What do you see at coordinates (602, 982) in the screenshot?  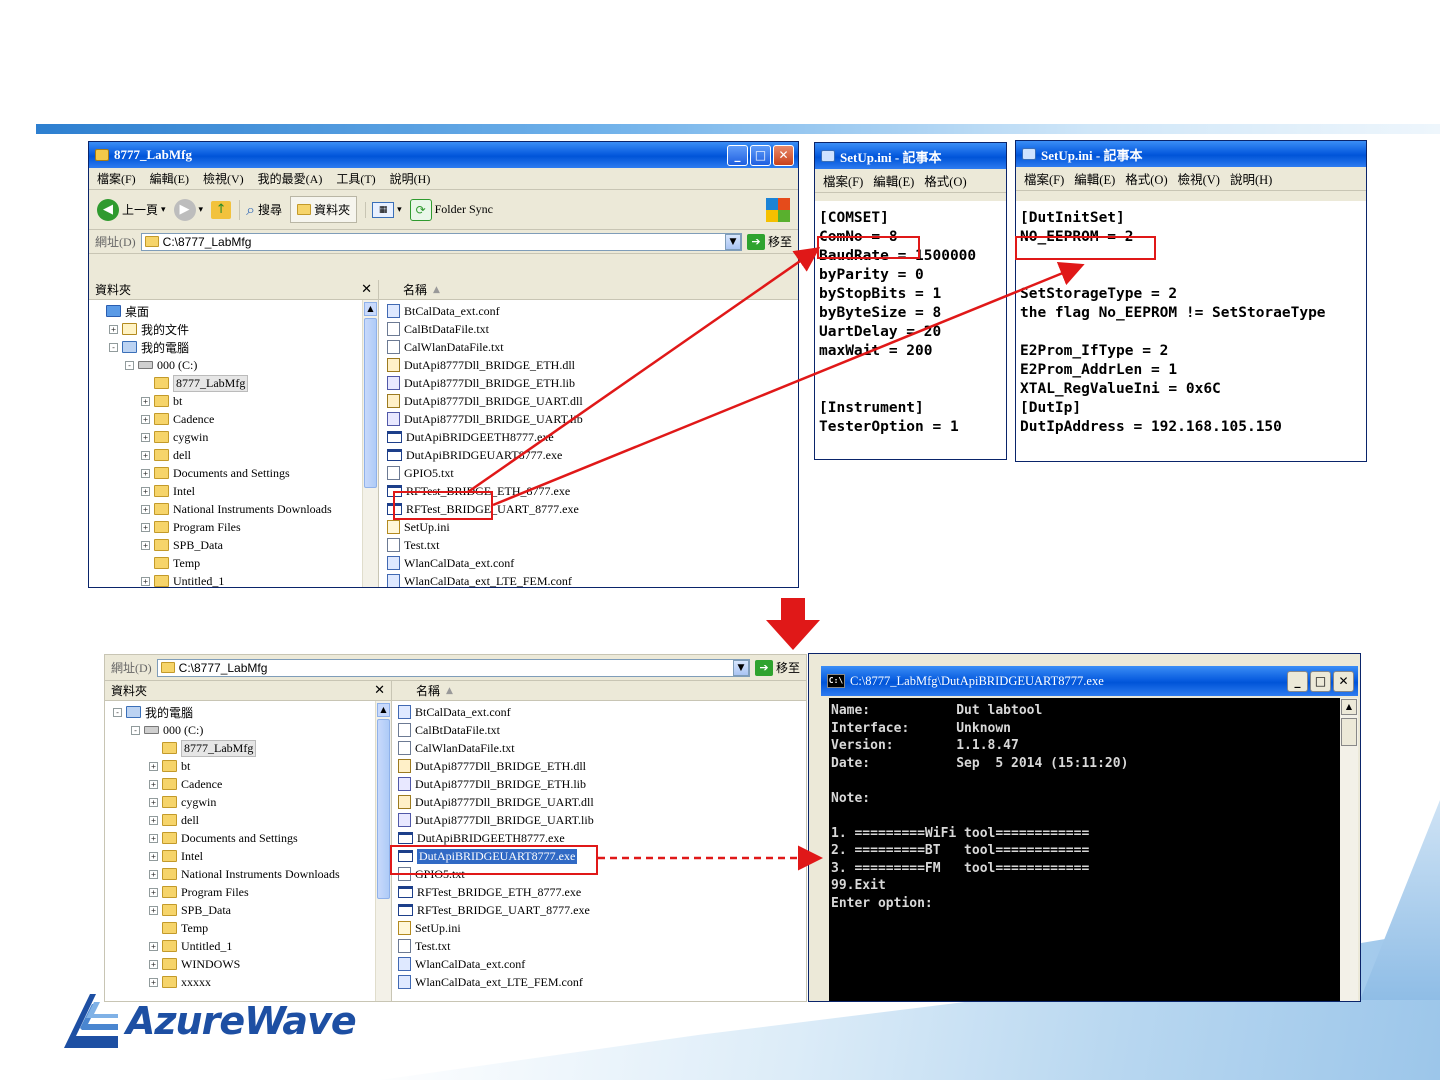 I see `file-item: WlanCalData_ext_LTE_FEM.conf` at bounding box center [602, 982].